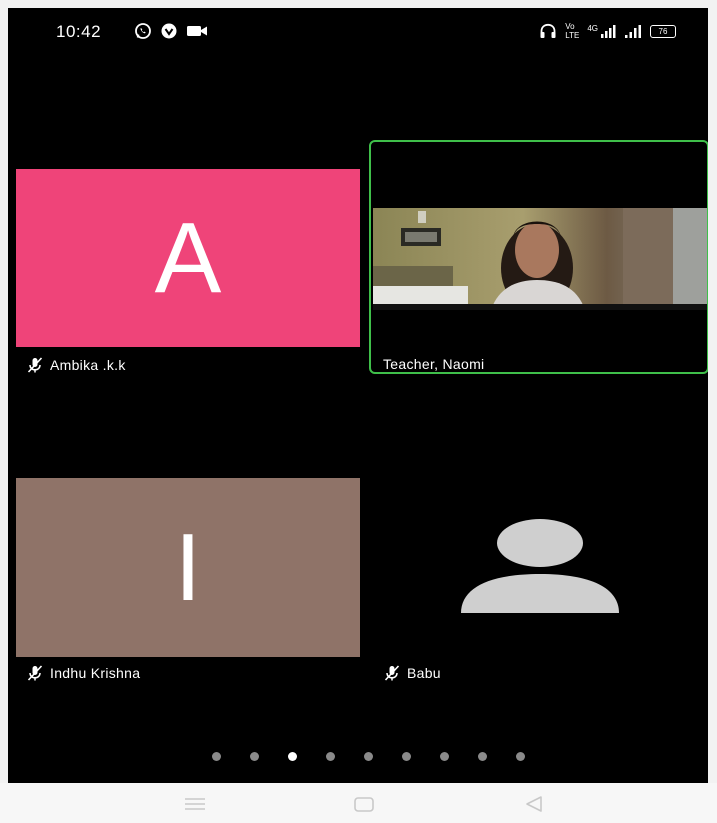 This screenshot has height=823, width=717. I want to click on participant-name: Teacher, Naomi, so click(434, 364).